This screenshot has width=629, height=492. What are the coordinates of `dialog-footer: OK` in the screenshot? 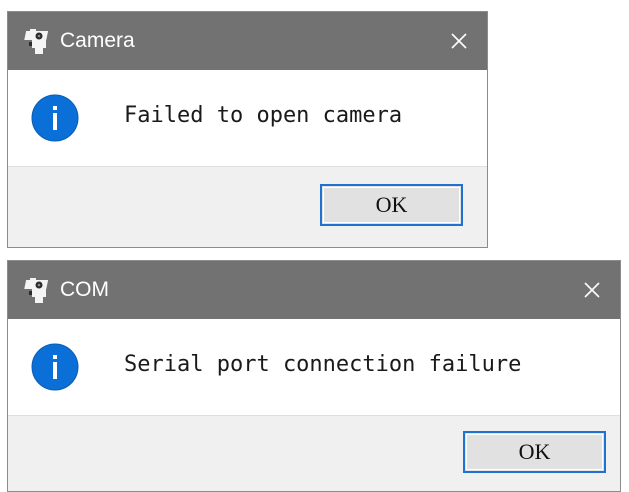 It's located at (247, 206).